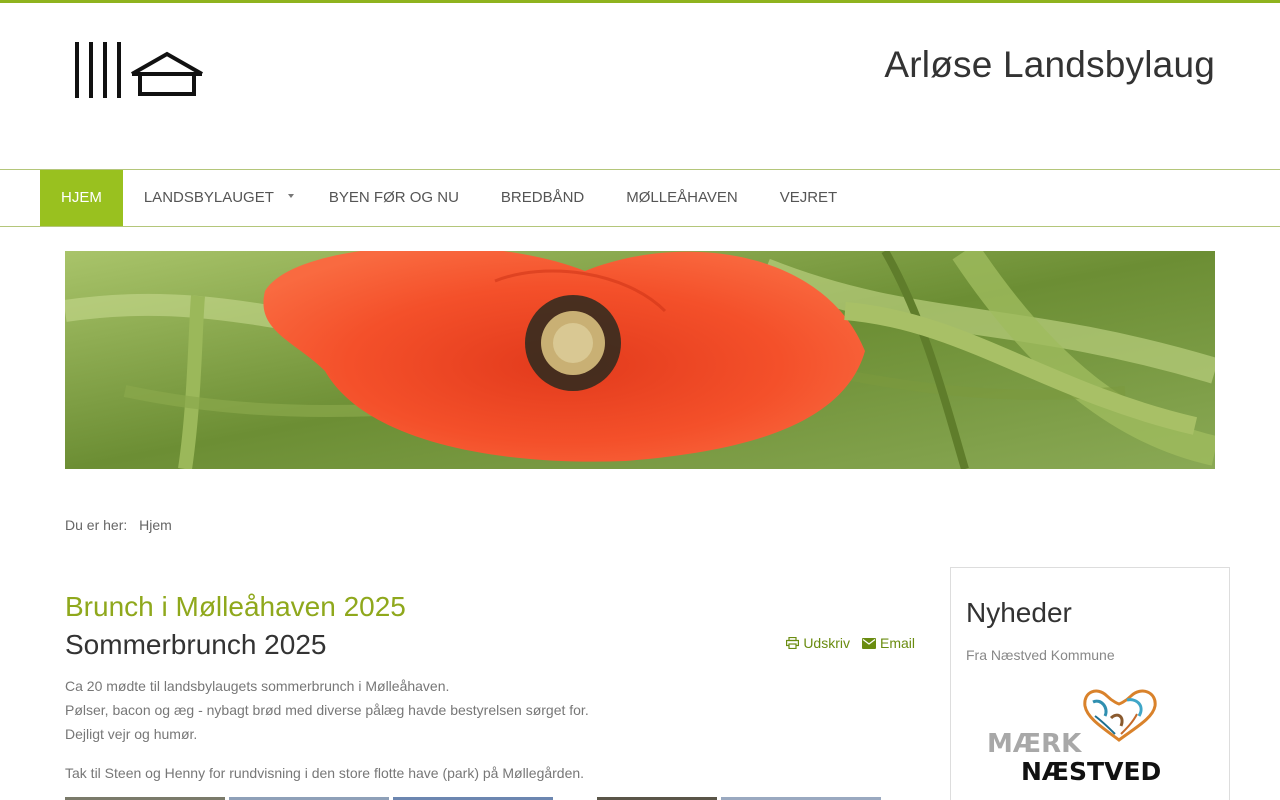  What do you see at coordinates (155, 525) in the screenshot?
I see `breadcrumb-current: Hjem` at bounding box center [155, 525].